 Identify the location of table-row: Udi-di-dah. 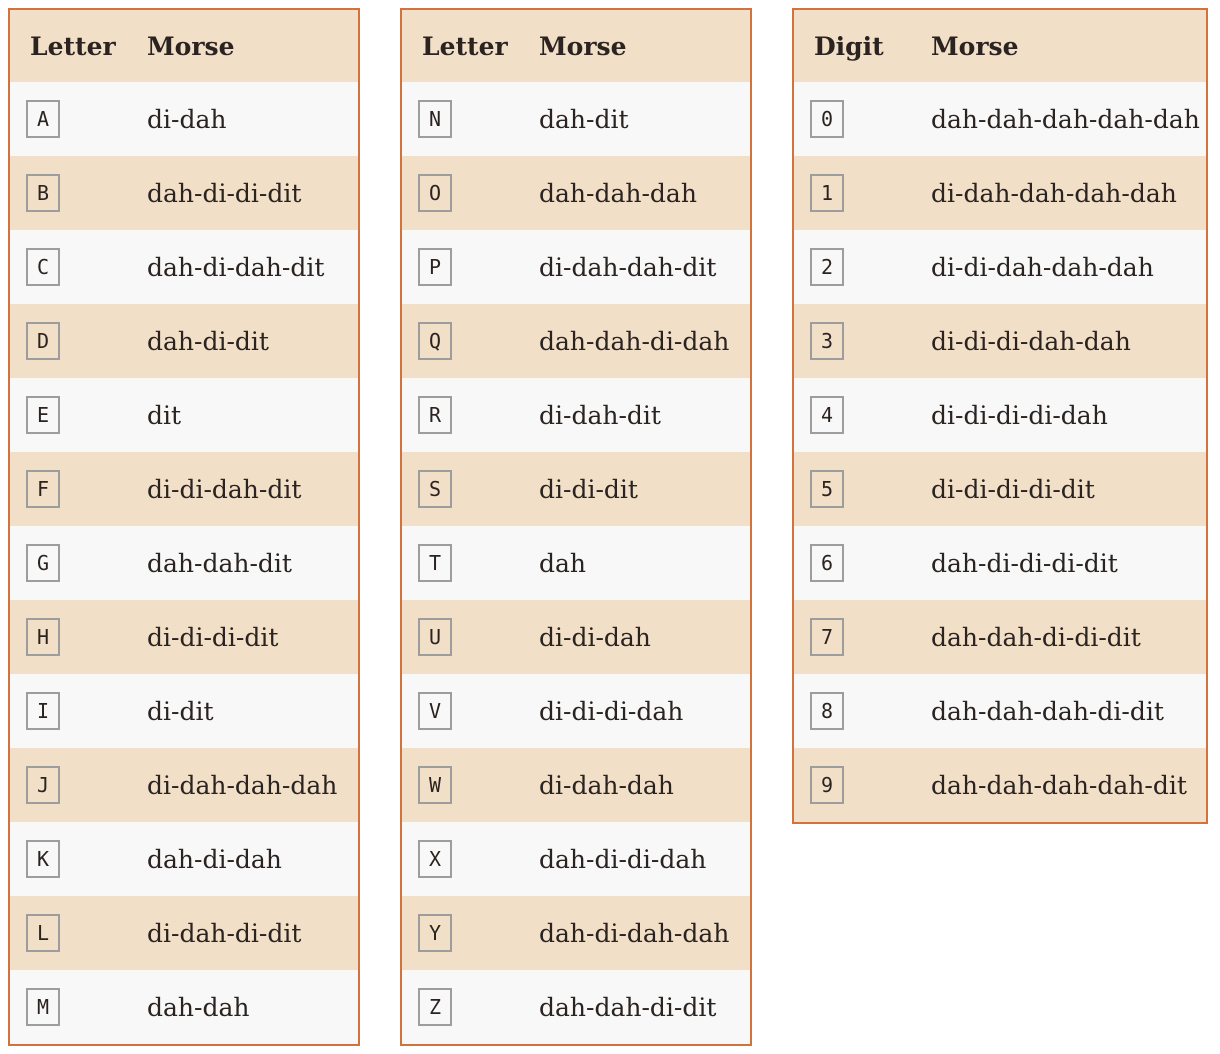
(576, 637).